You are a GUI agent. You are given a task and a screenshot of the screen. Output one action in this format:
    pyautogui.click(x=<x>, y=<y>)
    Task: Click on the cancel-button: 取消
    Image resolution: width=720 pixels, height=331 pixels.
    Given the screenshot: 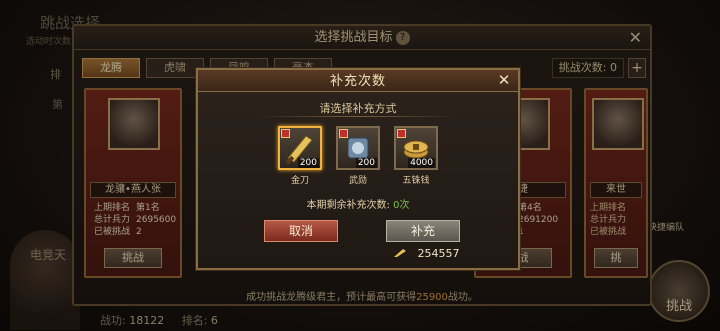 What is the action you would take?
    pyautogui.click(x=301, y=231)
    